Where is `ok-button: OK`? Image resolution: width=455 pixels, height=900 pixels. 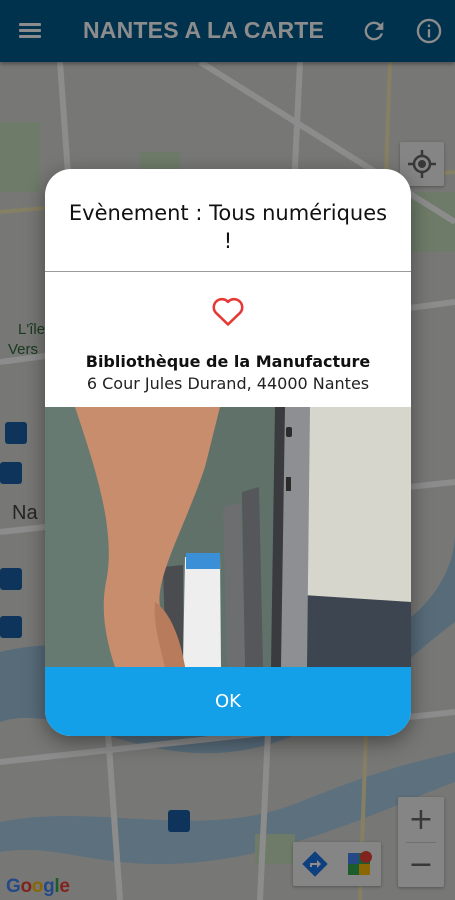 ok-button: OK is located at coordinates (228, 701).